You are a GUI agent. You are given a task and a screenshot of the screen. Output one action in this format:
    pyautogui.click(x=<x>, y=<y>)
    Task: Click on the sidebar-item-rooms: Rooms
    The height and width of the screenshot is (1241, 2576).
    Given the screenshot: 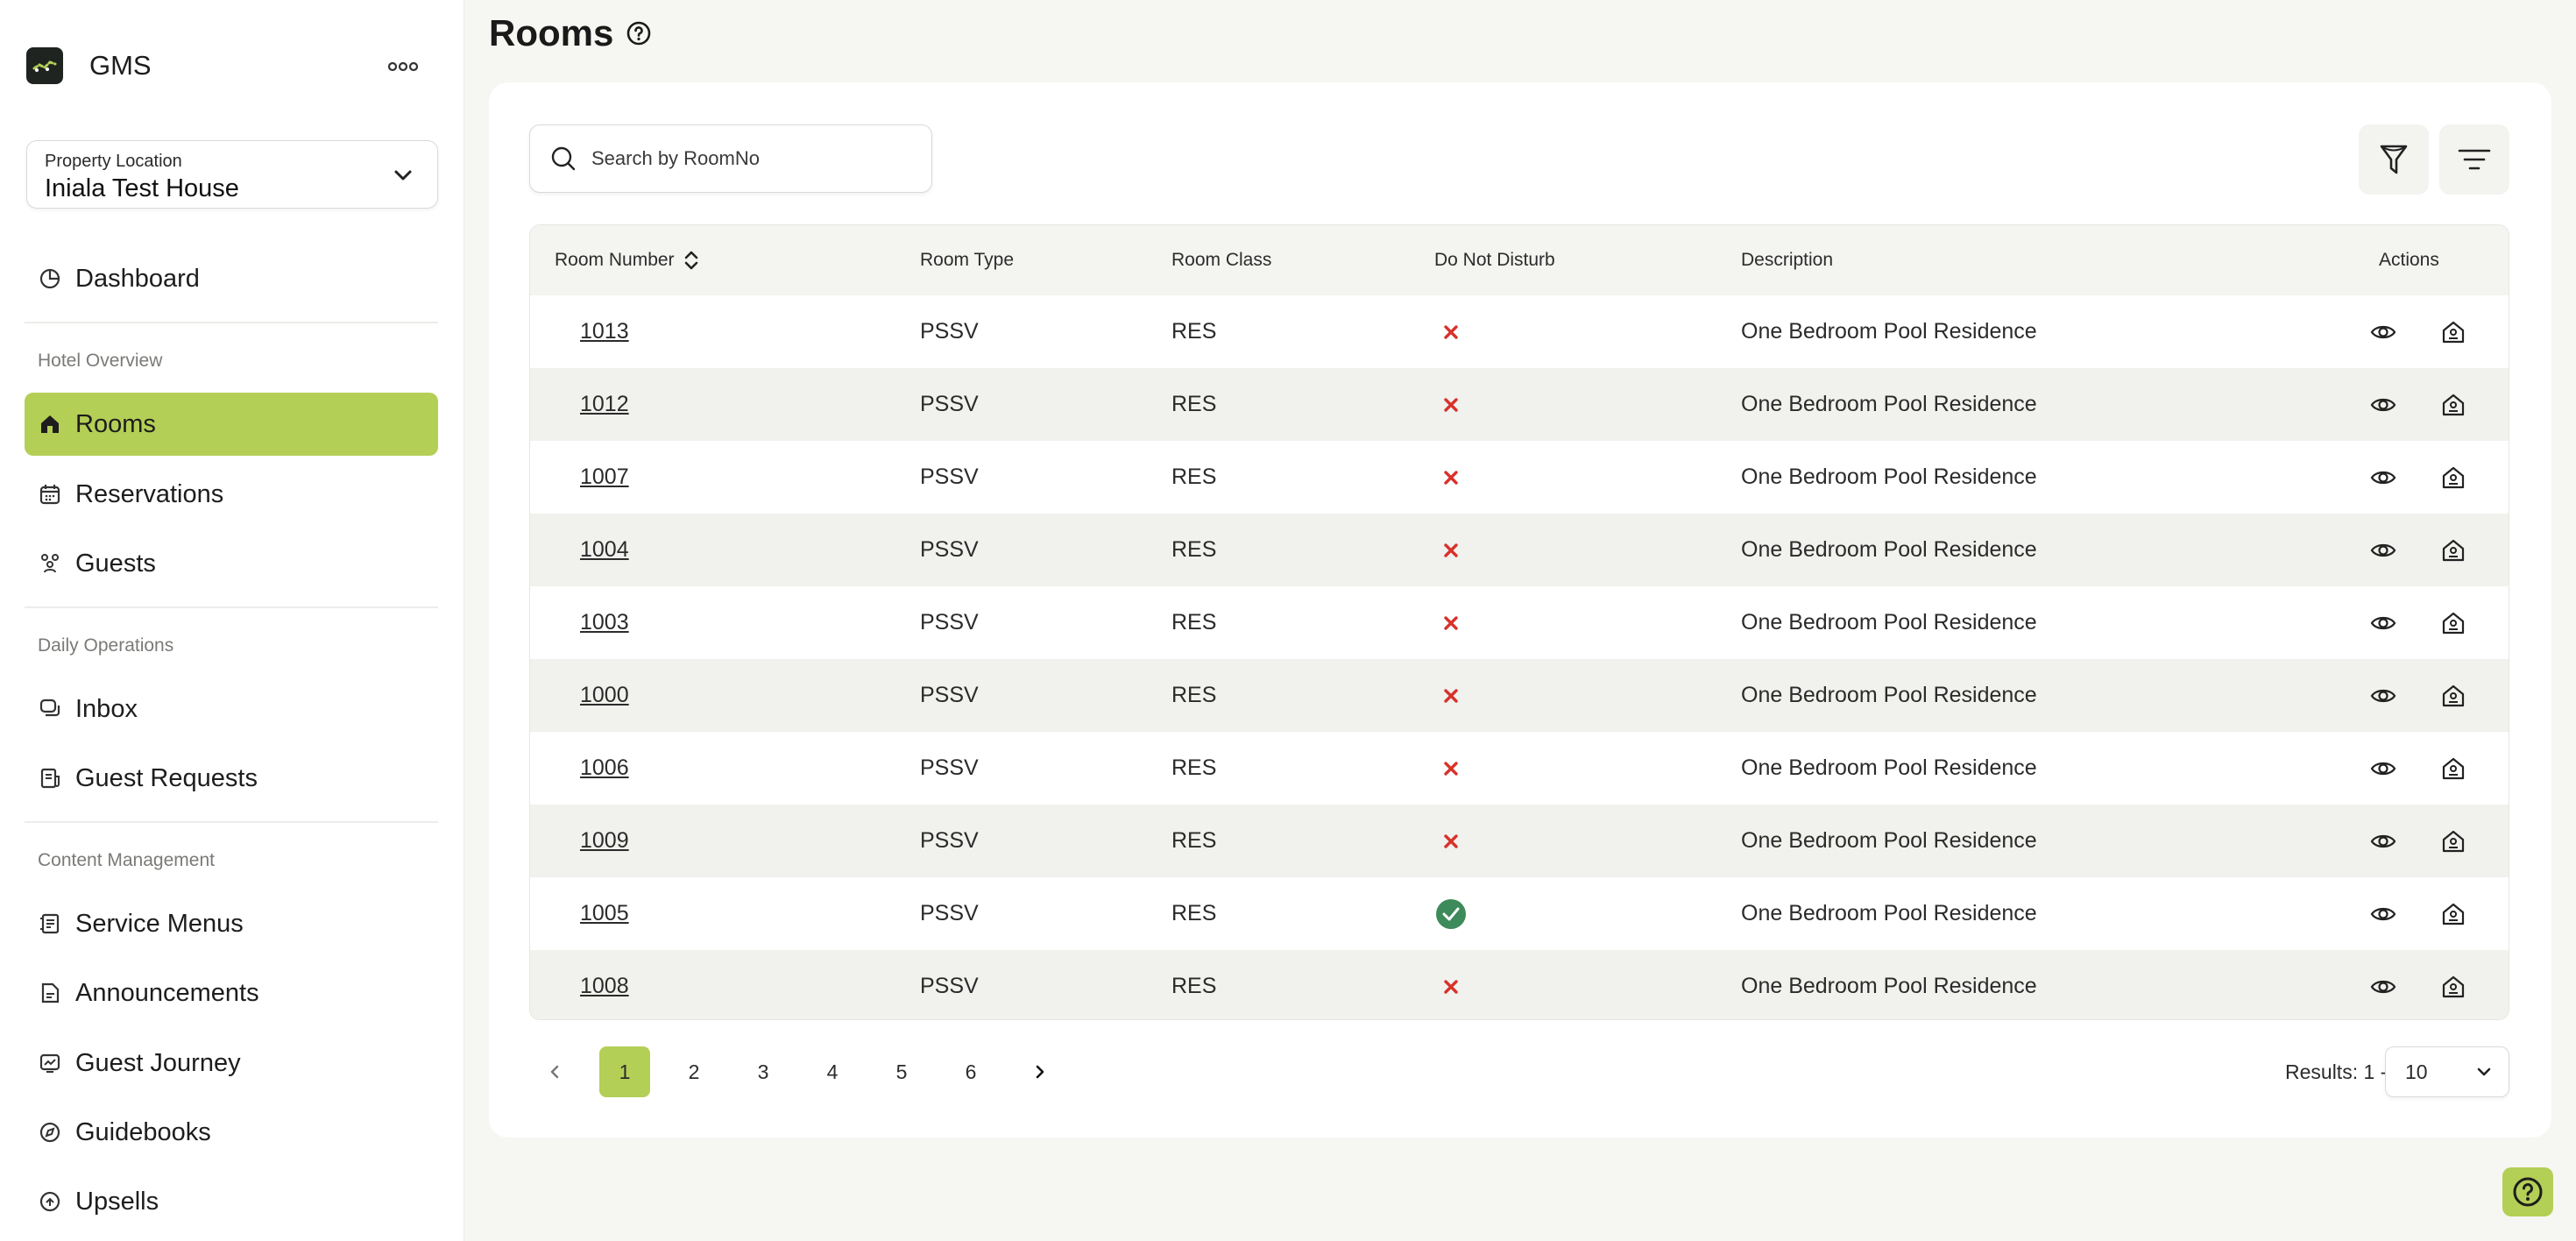 What is the action you would take?
    pyautogui.click(x=231, y=424)
    